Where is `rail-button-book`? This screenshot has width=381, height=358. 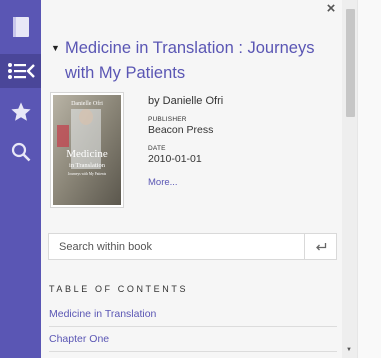 rail-button-book is located at coordinates (20, 27).